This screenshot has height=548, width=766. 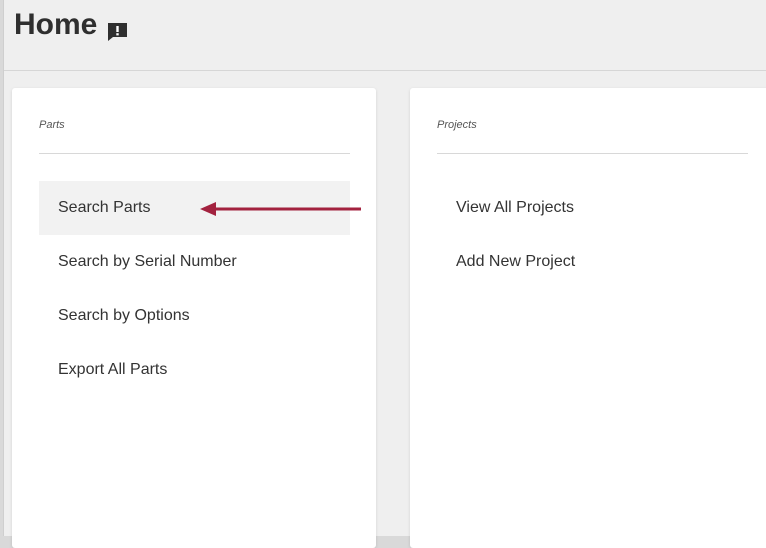 I want to click on page-title: Home, so click(x=71, y=25).